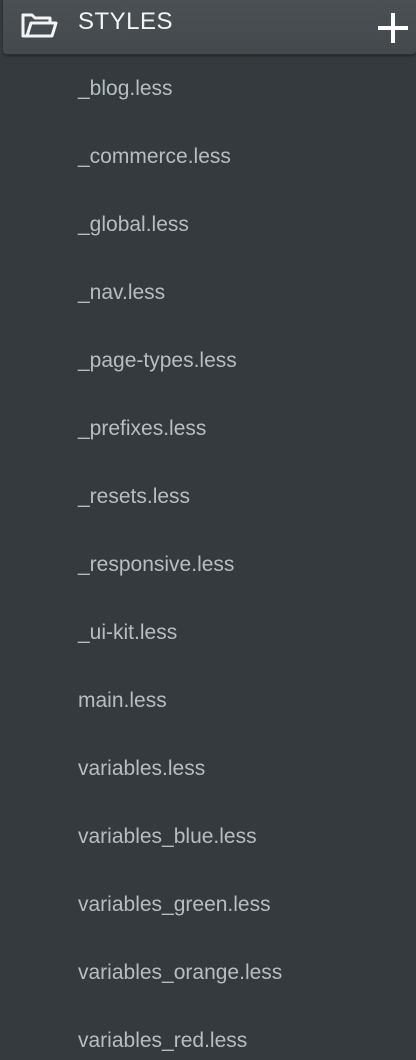 The width and height of the screenshot is (416, 1060). Describe the element at coordinates (208, 361) in the screenshot. I see `file-item: _page-types.less` at that location.